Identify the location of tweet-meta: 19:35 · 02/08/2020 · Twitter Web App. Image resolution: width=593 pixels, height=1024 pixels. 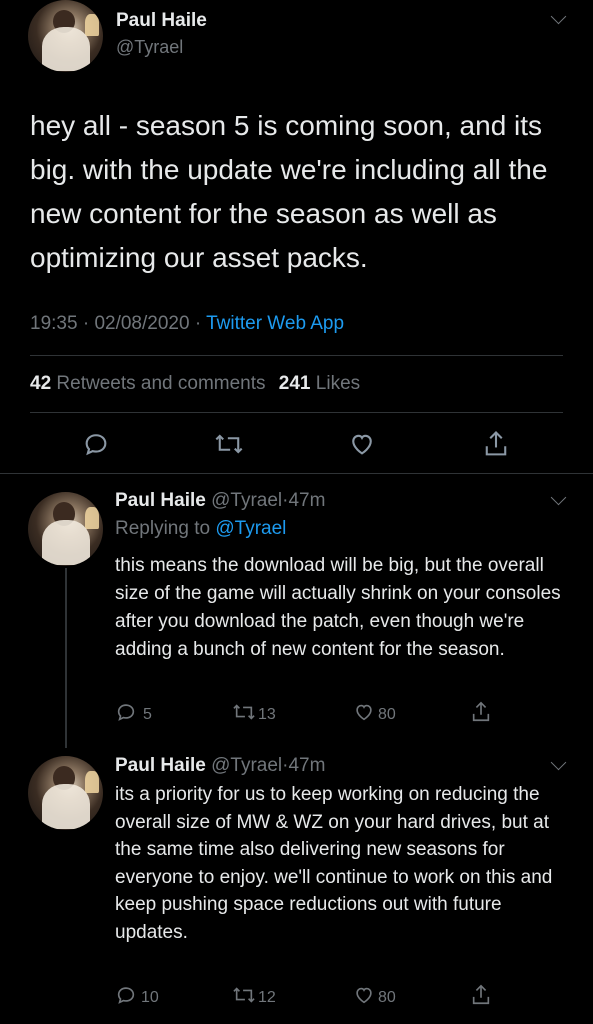
(187, 324).